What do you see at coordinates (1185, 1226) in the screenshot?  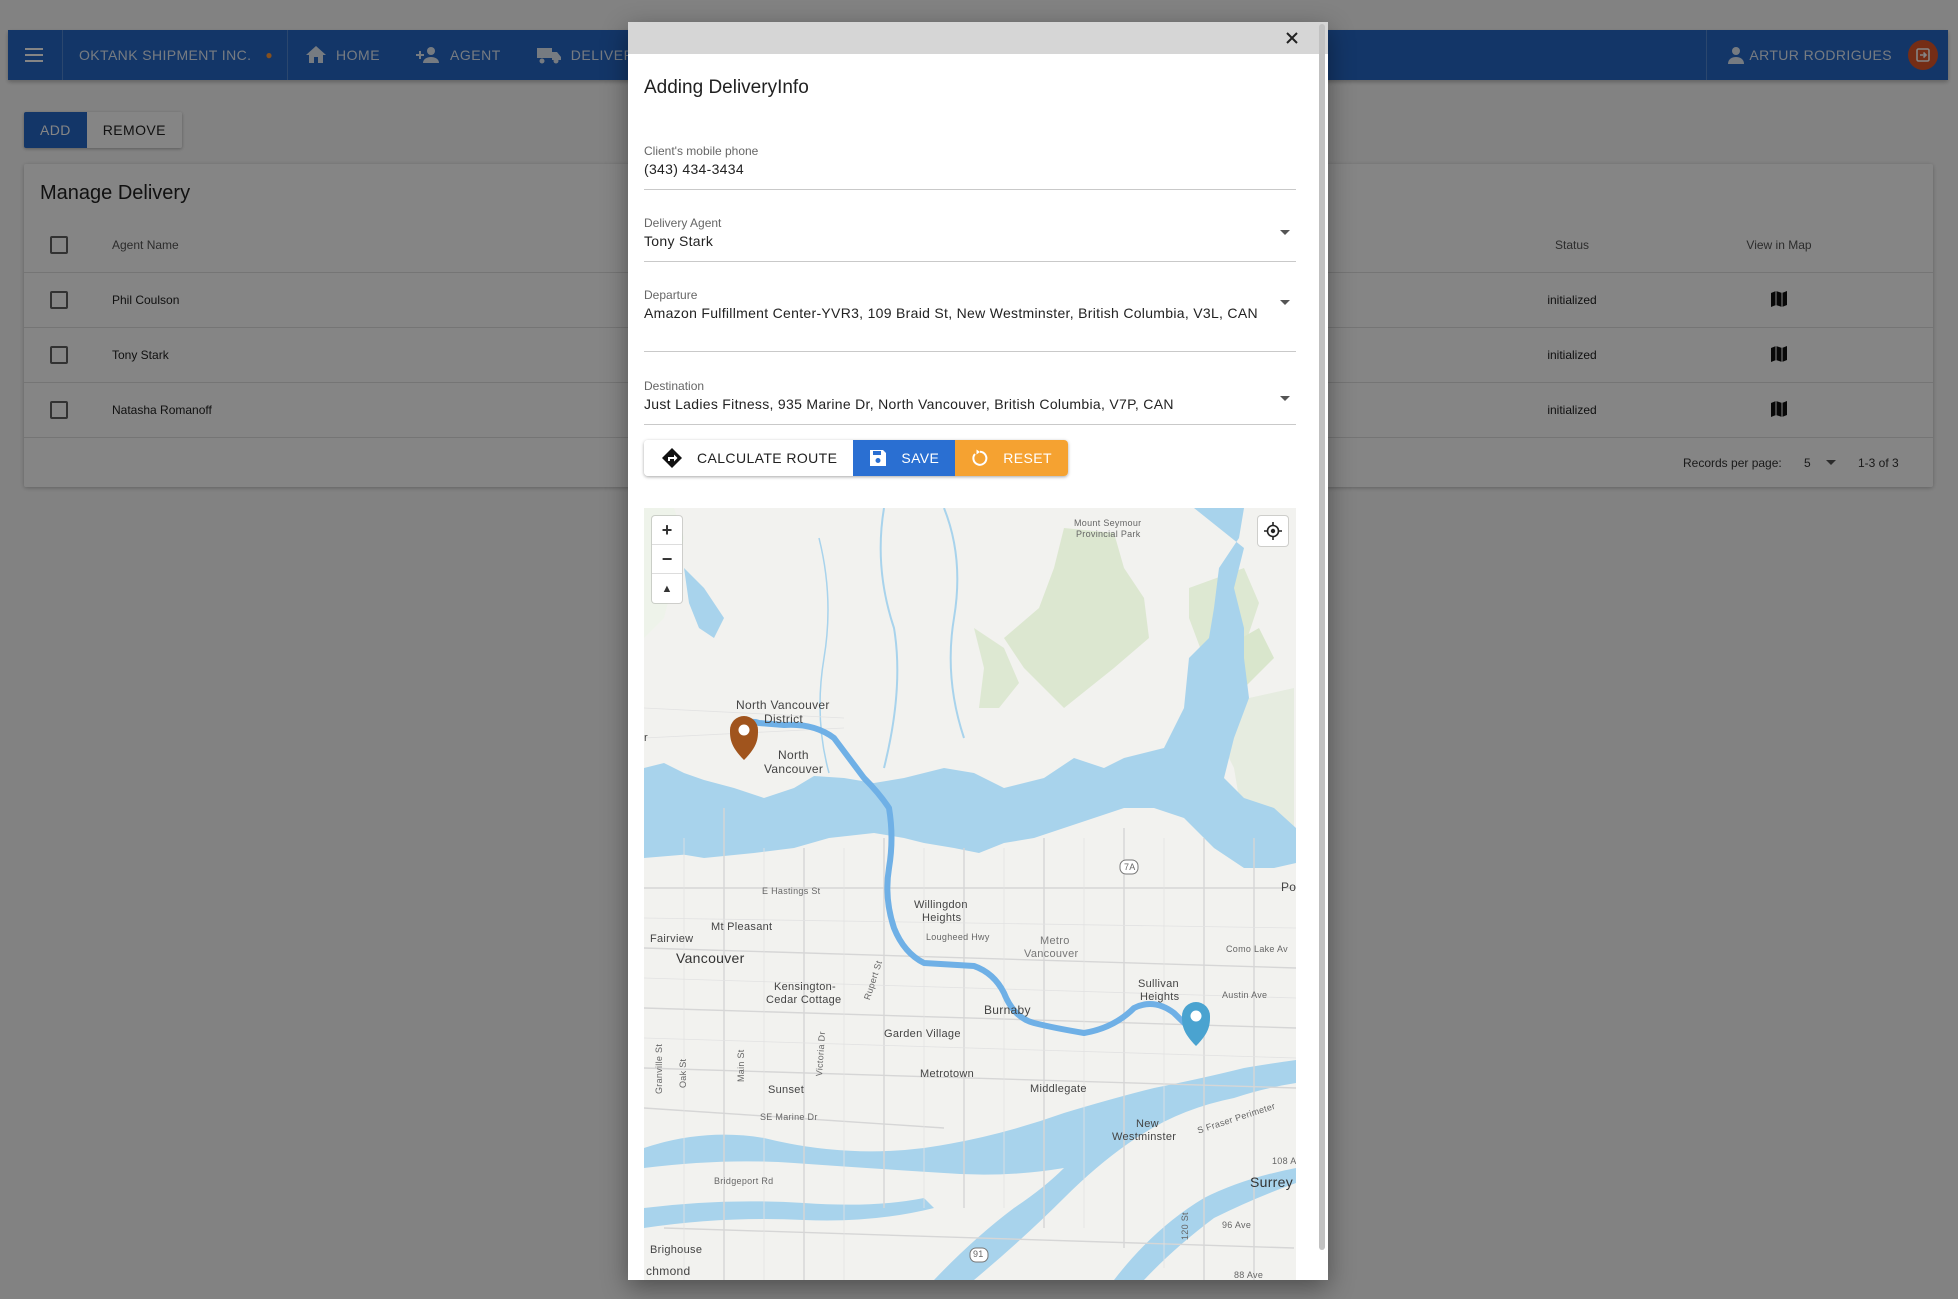 I see `map-label: 120 St` at bounding box center [1185, 1226].